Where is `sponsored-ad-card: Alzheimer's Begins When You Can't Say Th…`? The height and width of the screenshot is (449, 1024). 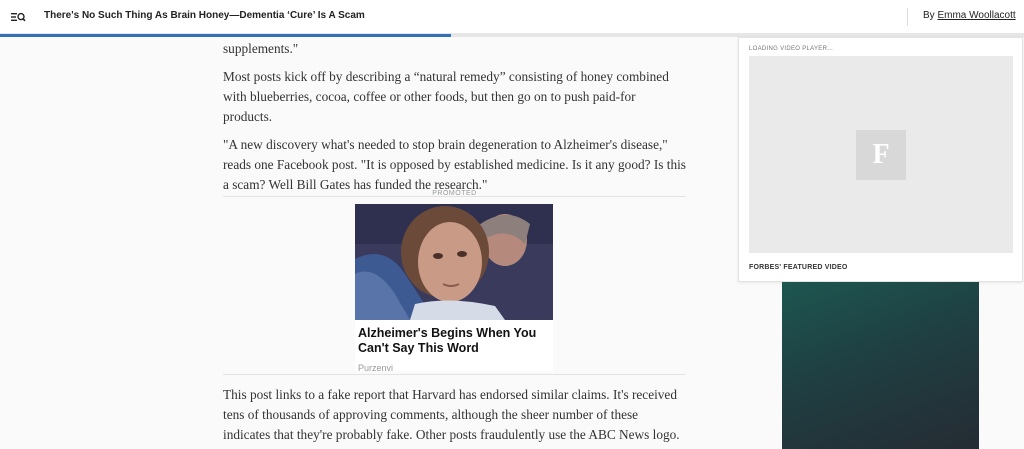 sponsored-ad-card: Alzheimer's Begins When You Can't Say Th… is located at coordinates (454, 288).